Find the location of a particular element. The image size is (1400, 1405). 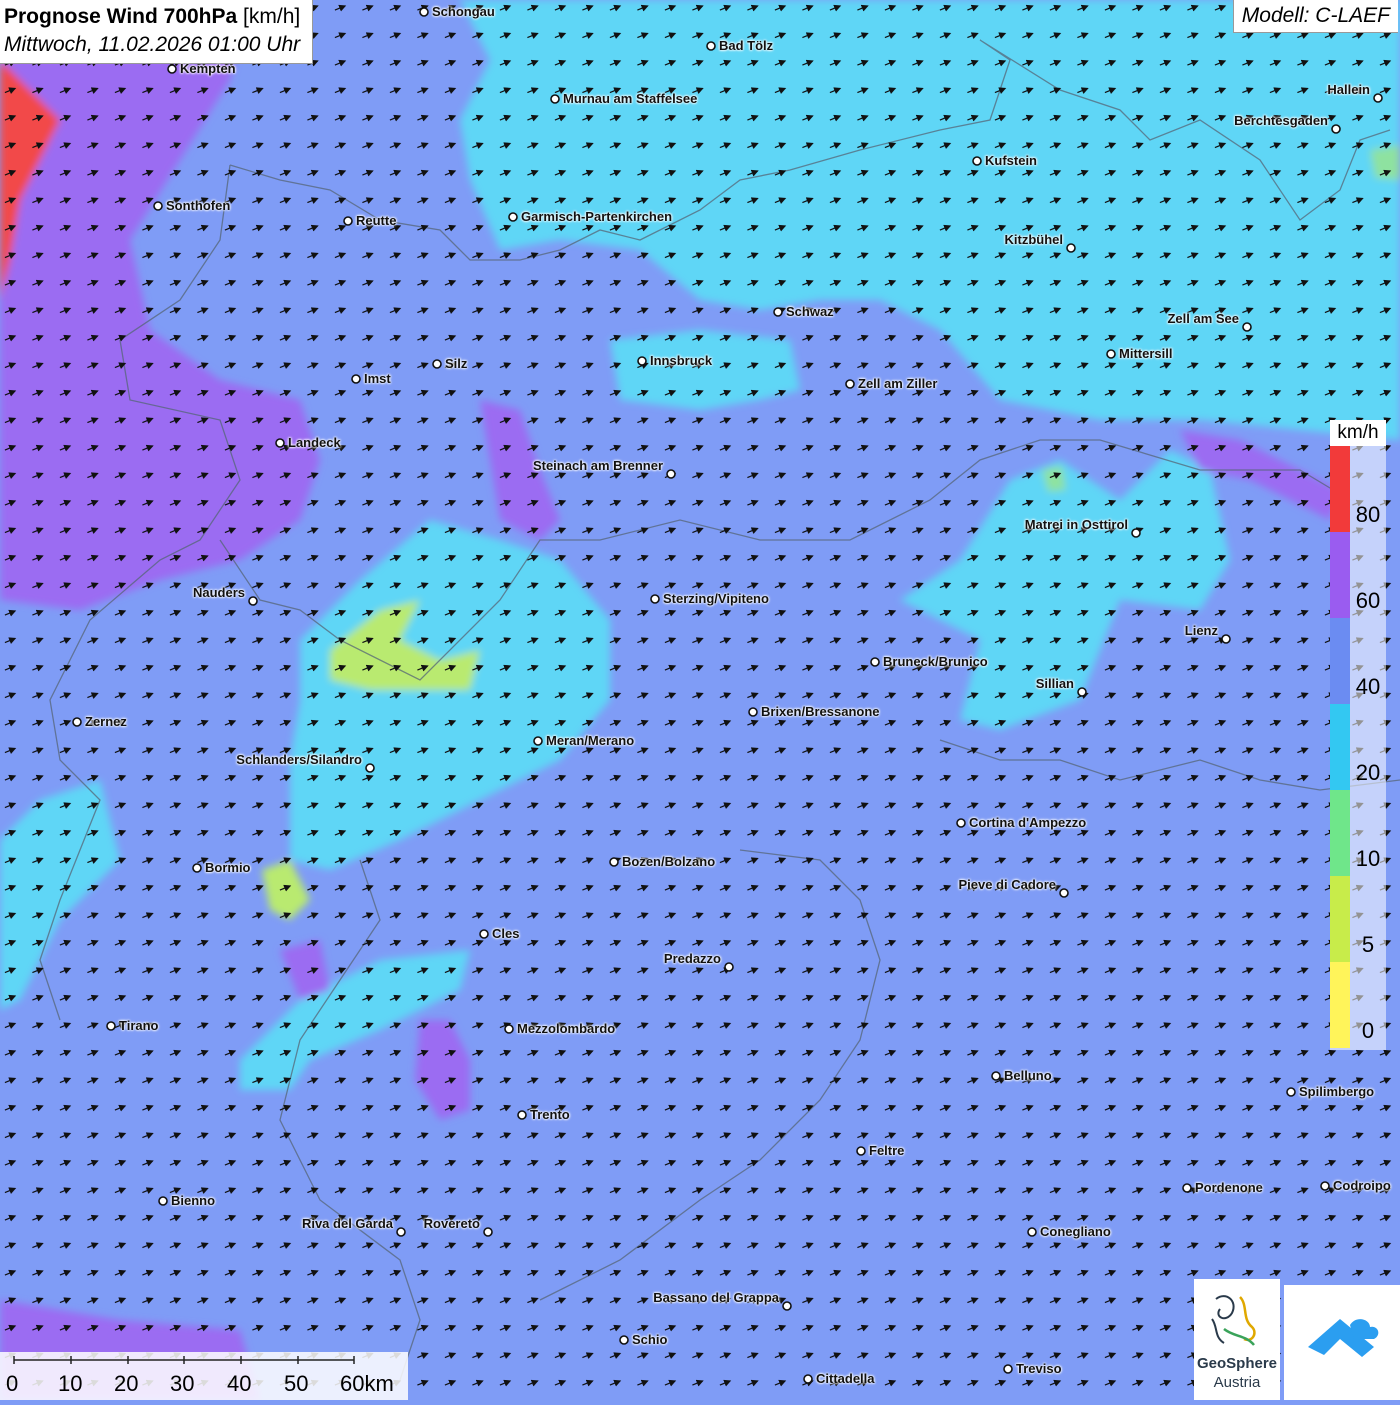

scale-label: 40 is located at coordinates (239, 1383).